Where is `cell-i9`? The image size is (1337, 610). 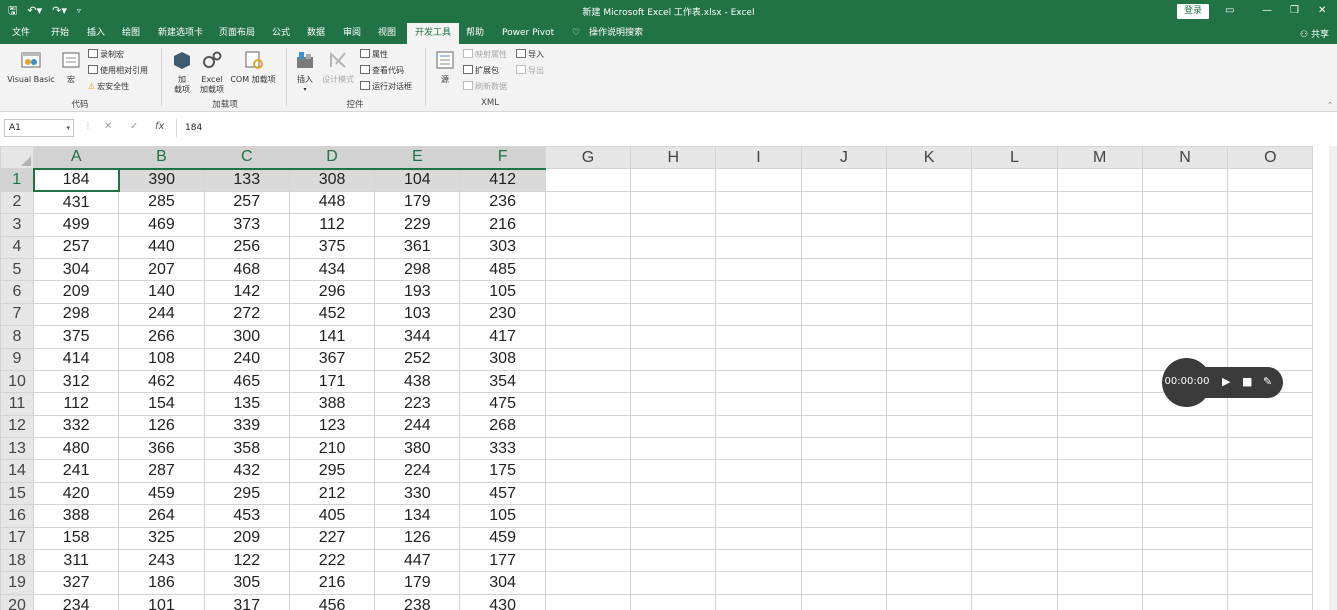 cell-i9 is located at coordinates (758, 359).